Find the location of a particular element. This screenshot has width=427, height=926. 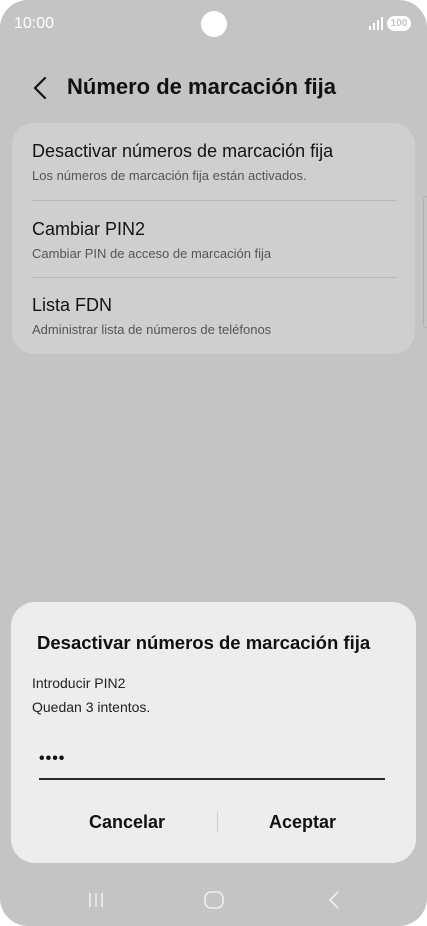

setting-title: Cambiar PIN2 is located at coordinates (89, 229).